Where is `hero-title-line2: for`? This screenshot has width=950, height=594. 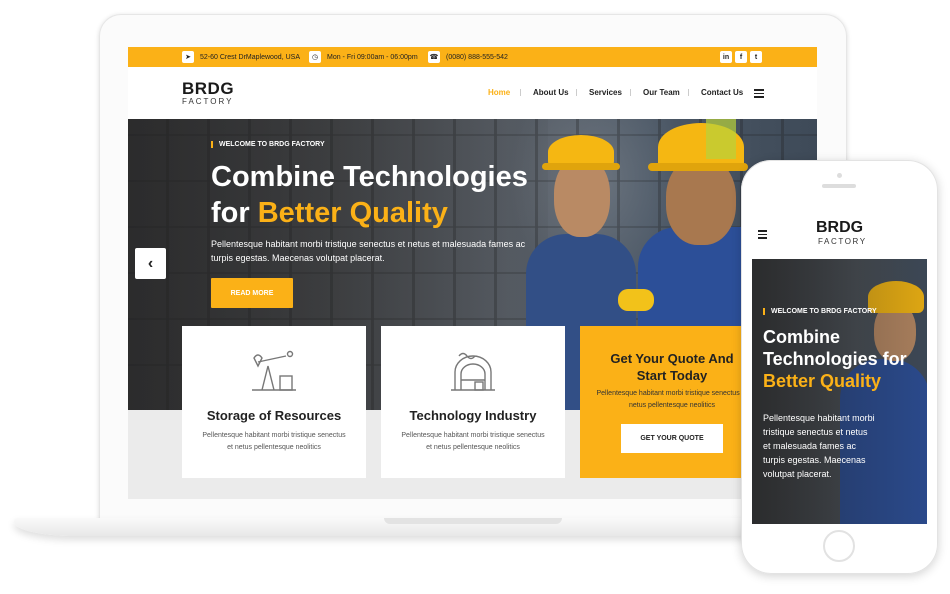
hero-title-line2: for is located at coordinates (234, 213).